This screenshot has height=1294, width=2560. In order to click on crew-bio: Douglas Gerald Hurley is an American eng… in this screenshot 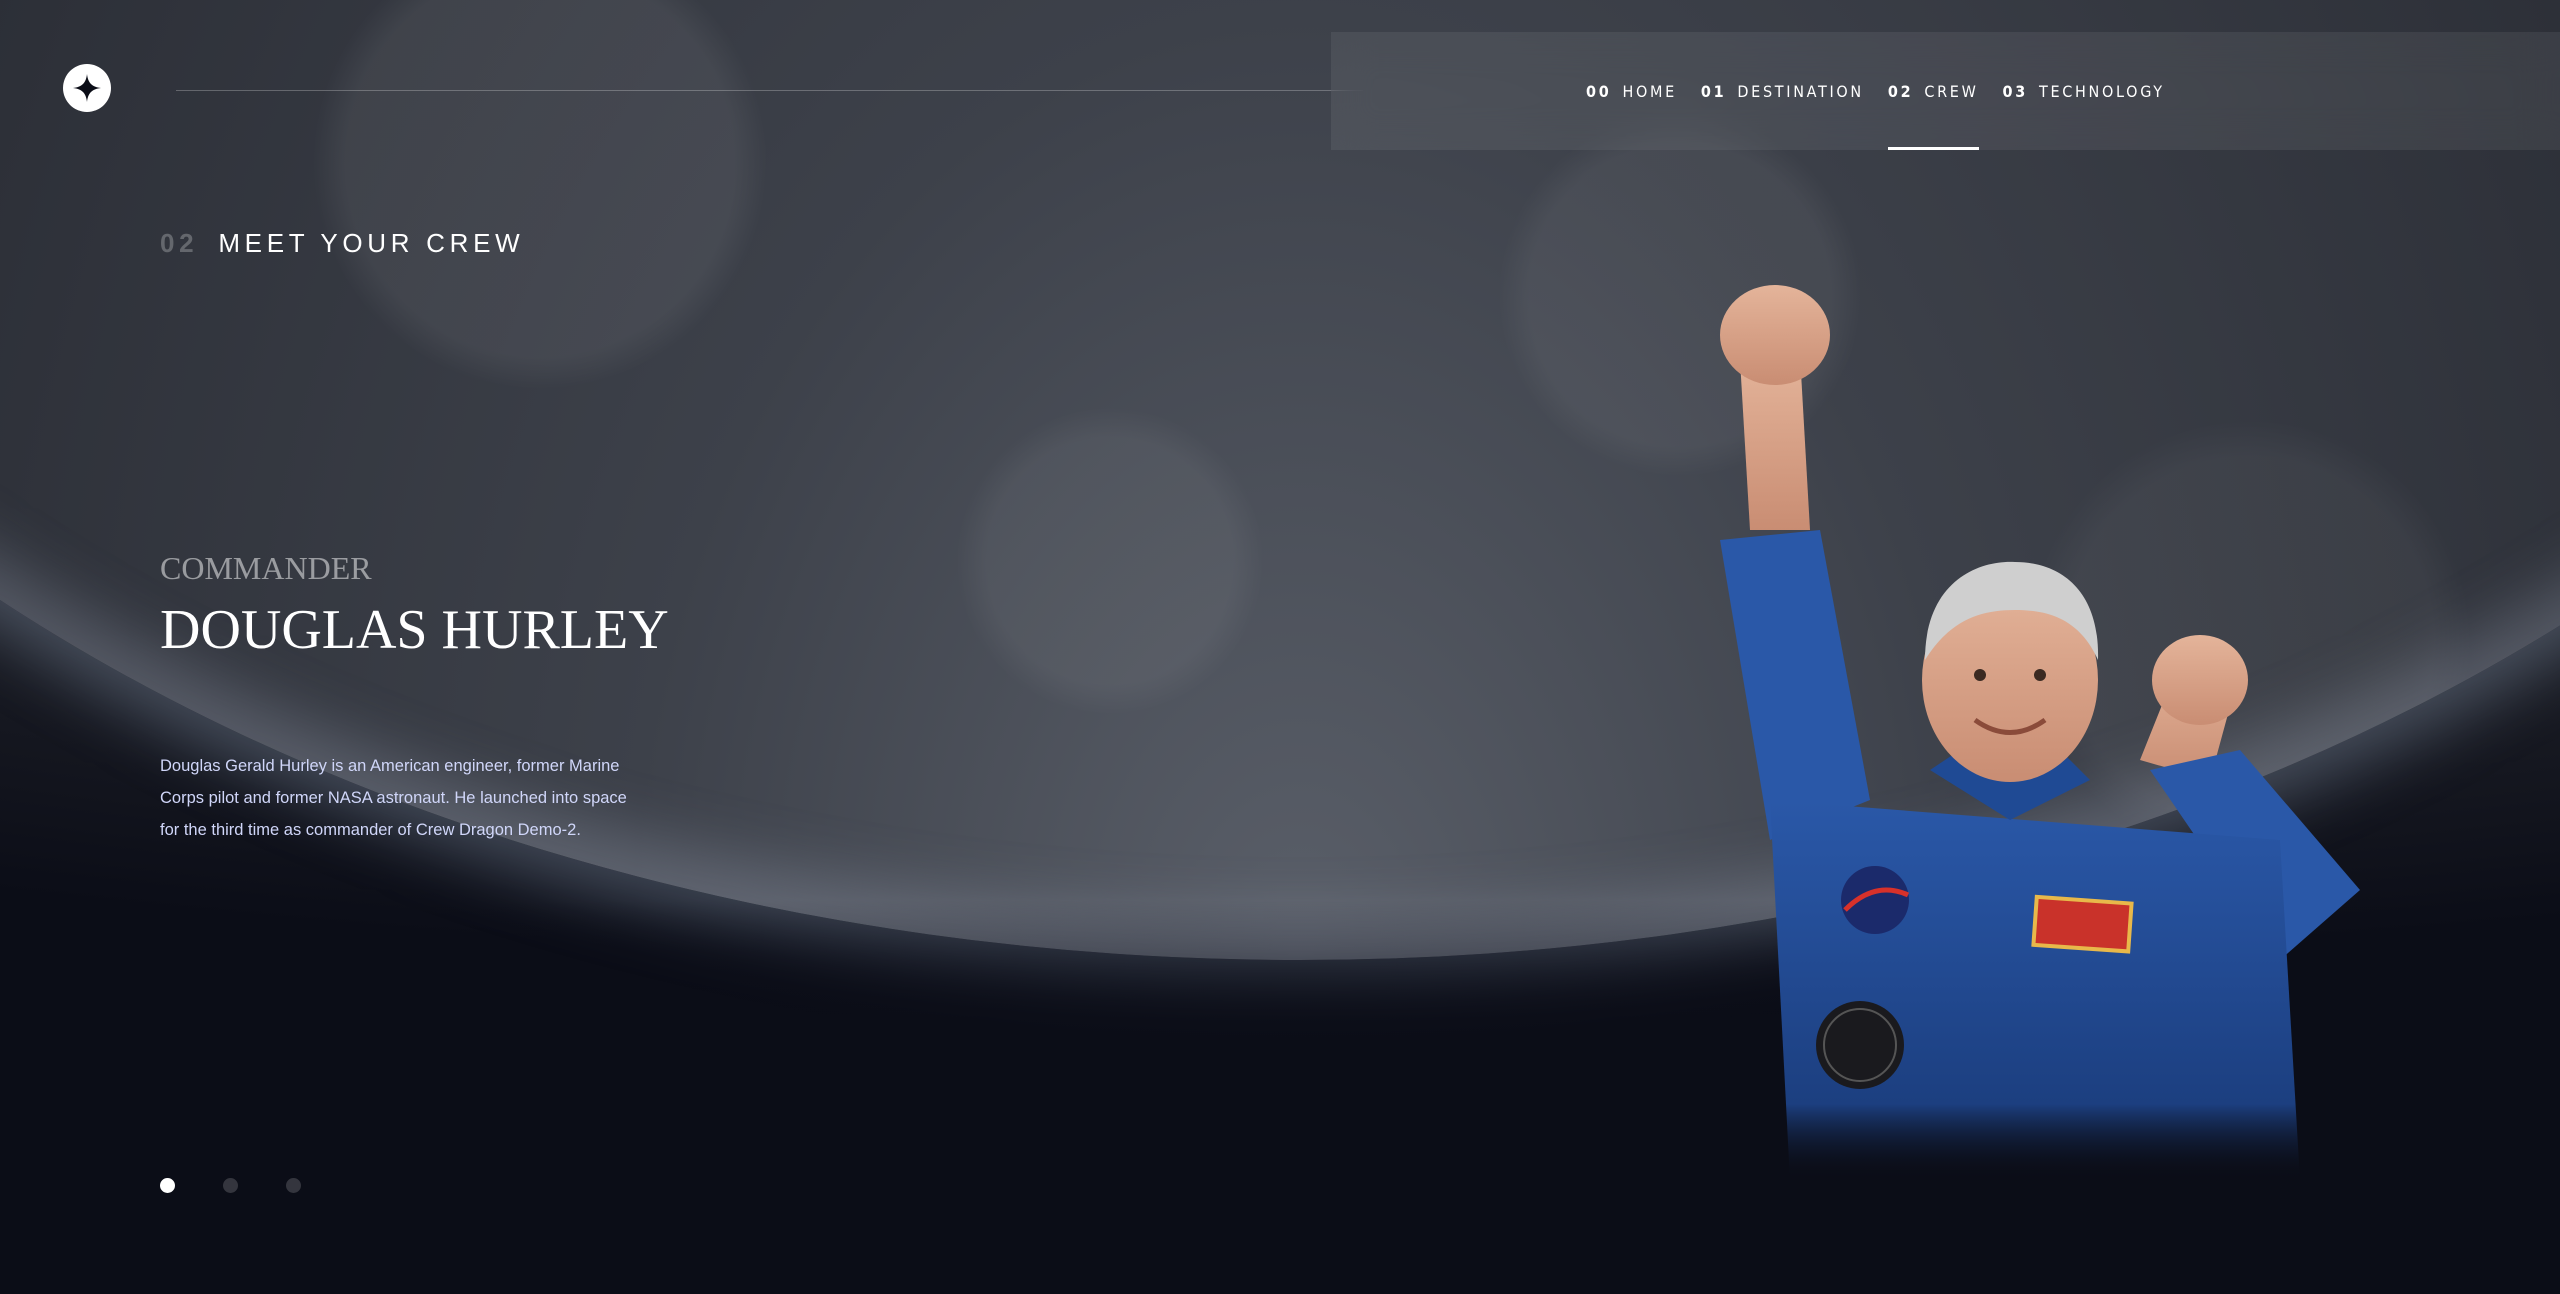, I will do `click(393, 798)`.